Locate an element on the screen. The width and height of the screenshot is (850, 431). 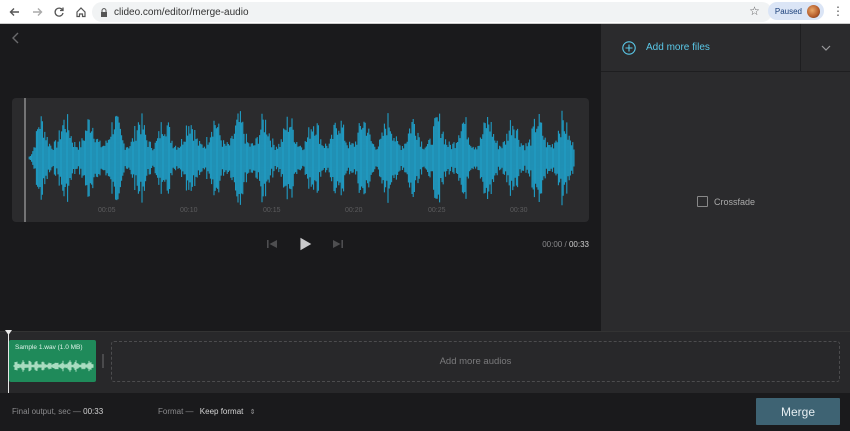
current-time: 00:00 is located at coordinates (552, 244).